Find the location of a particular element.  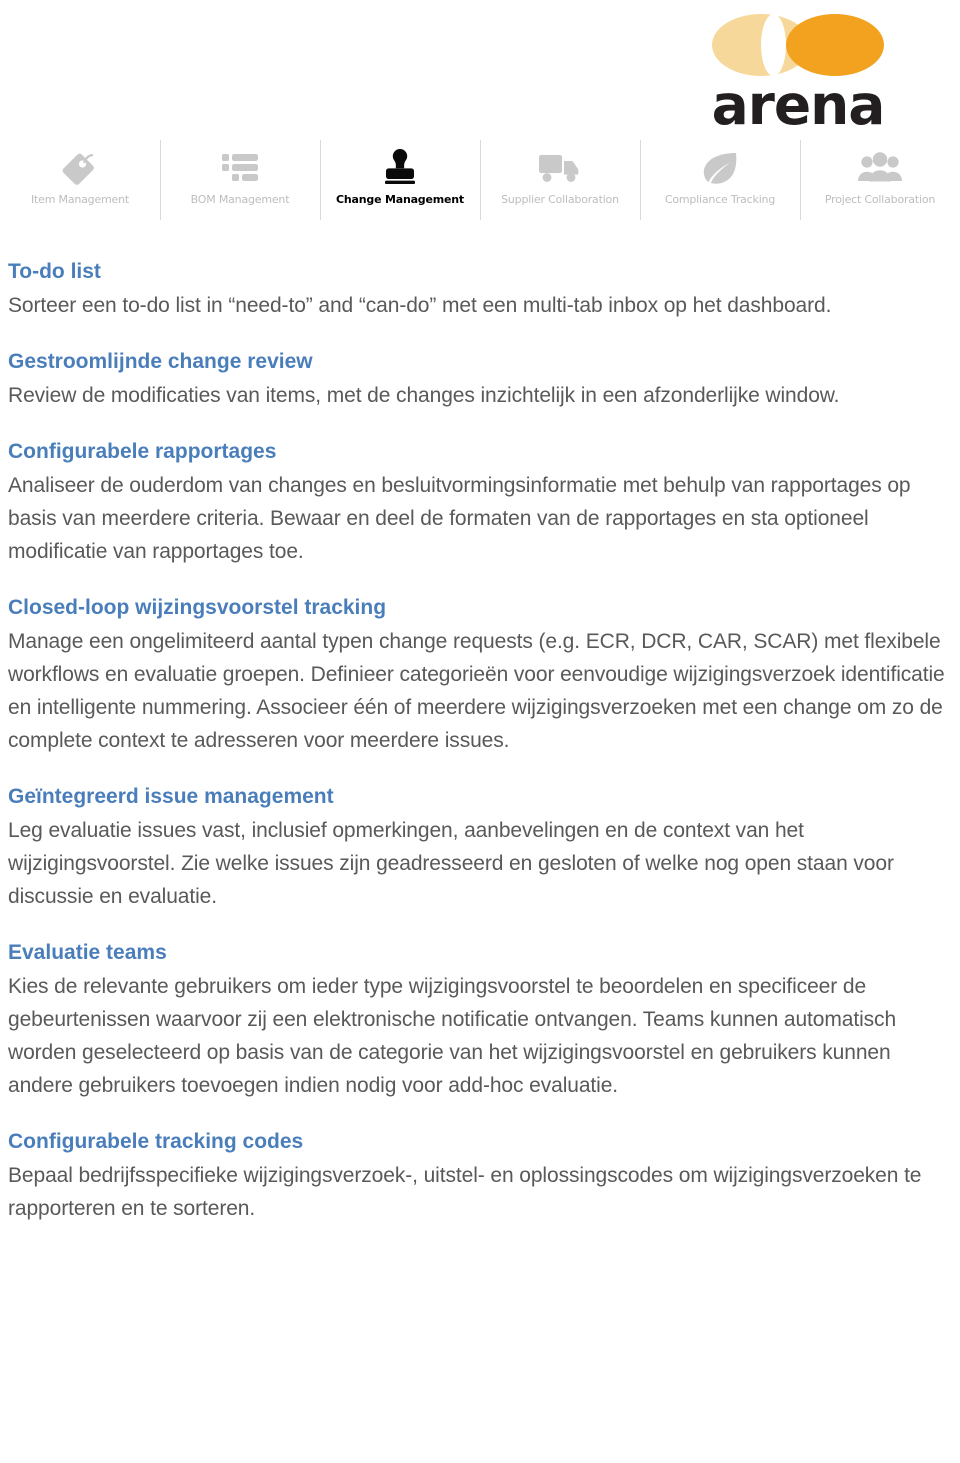

nav-label: BOM Management is located at coordinates (240, 199).